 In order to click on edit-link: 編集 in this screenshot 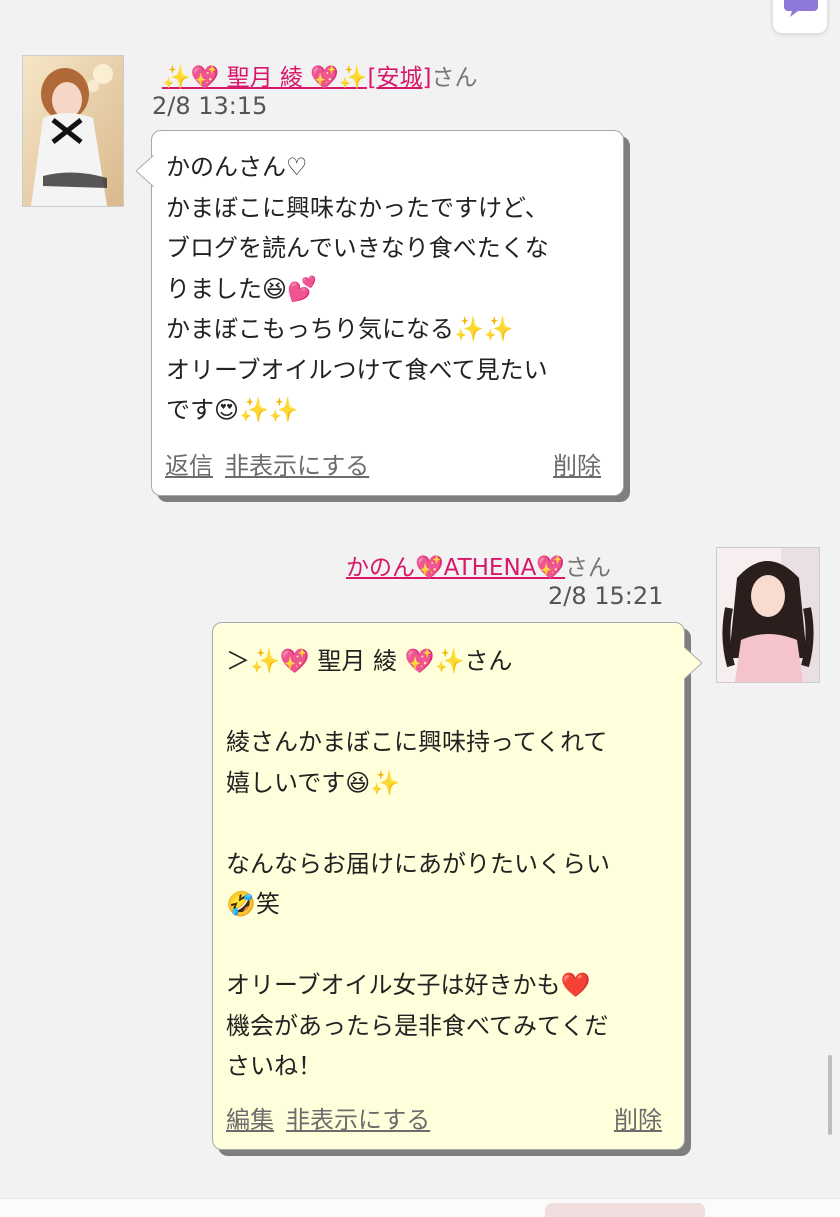, I will do `click(250, 1117)`.